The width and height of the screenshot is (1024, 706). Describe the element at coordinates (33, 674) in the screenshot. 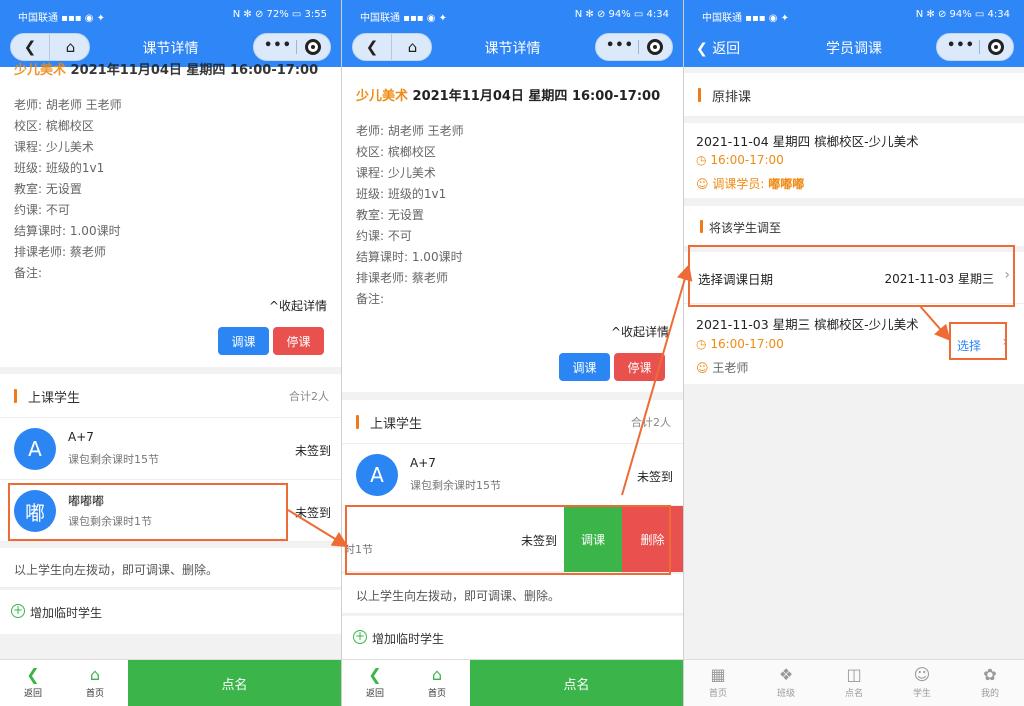

I see `back-icon: ❮` at that location.